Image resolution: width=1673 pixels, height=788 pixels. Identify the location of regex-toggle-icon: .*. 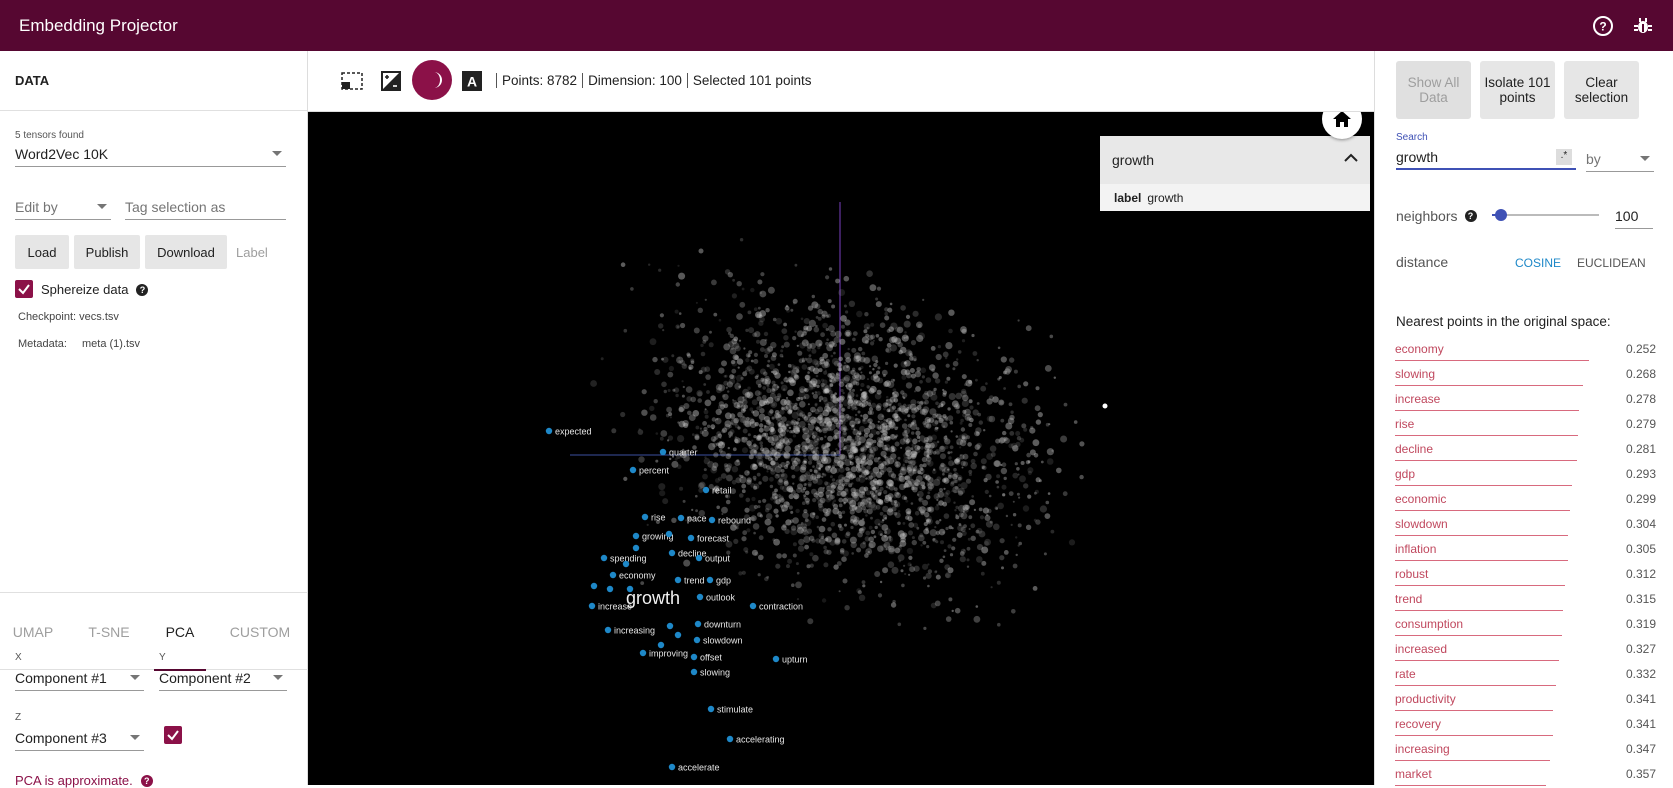
(1564, 157).